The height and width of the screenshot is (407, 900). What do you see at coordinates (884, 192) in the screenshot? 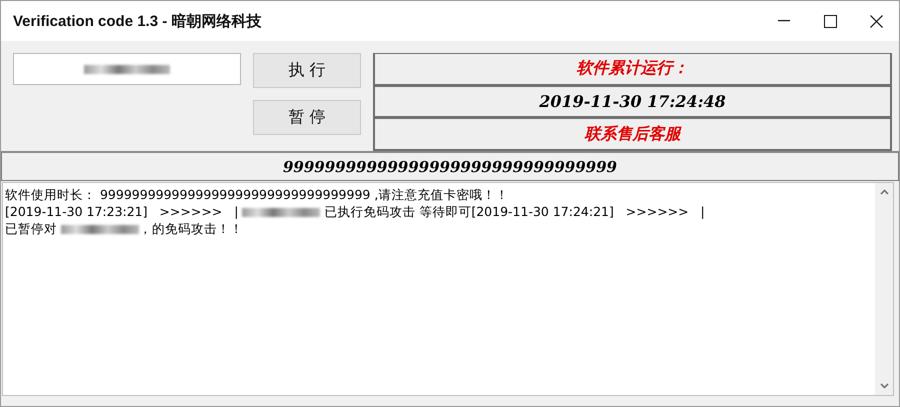
I see `scroll-up-icon` at bounding box center [884, 192].